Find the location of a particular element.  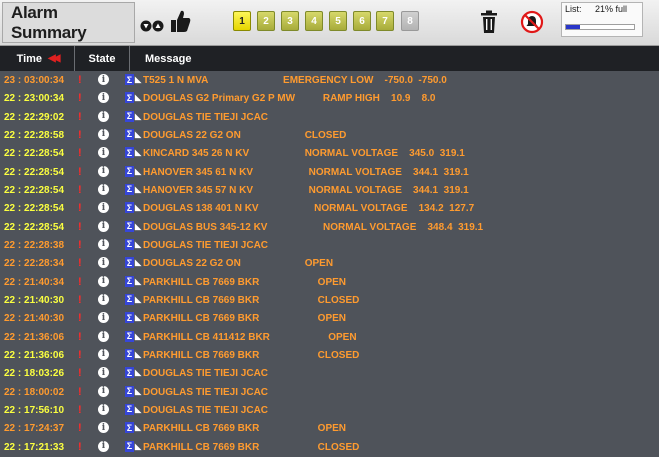

list-label: List: is located at coordinates (573, 9).